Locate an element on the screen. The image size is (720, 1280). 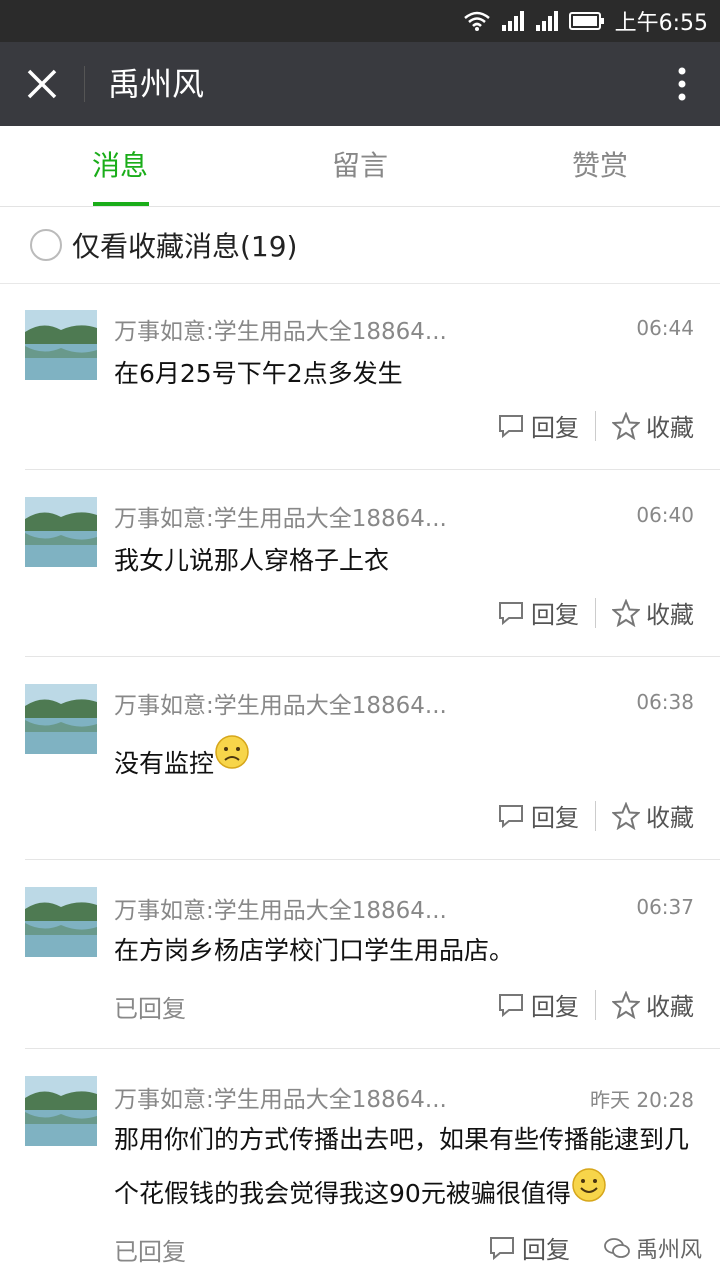
tab-bar: 消息 留言 赞赏 is located at coordinates (360, 166).